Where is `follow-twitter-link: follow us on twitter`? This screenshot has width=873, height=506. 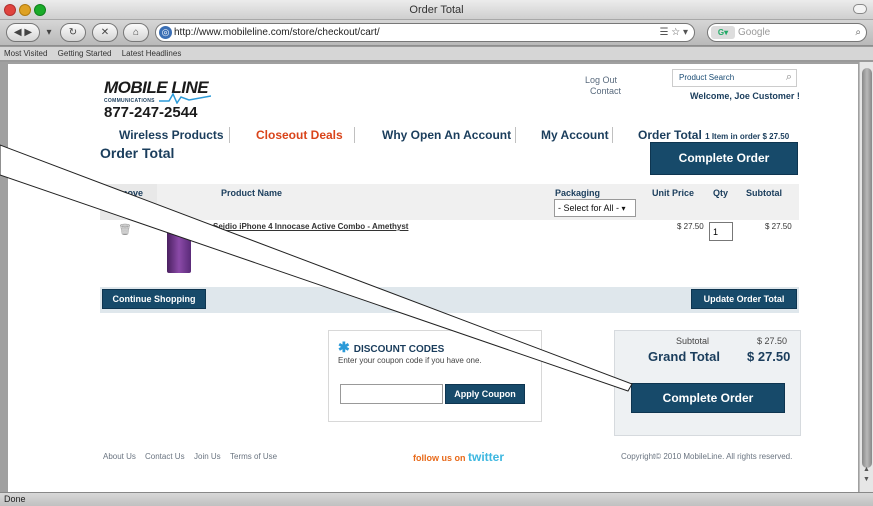 follow-twitter-link: follow us on twitter is located at coordinates (458, 457).